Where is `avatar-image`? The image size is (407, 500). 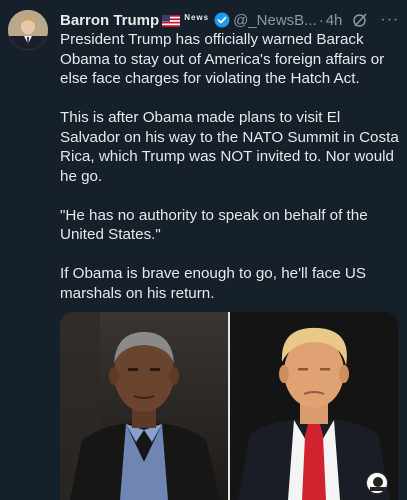
avatar-image is located at coordinates (28, 30).